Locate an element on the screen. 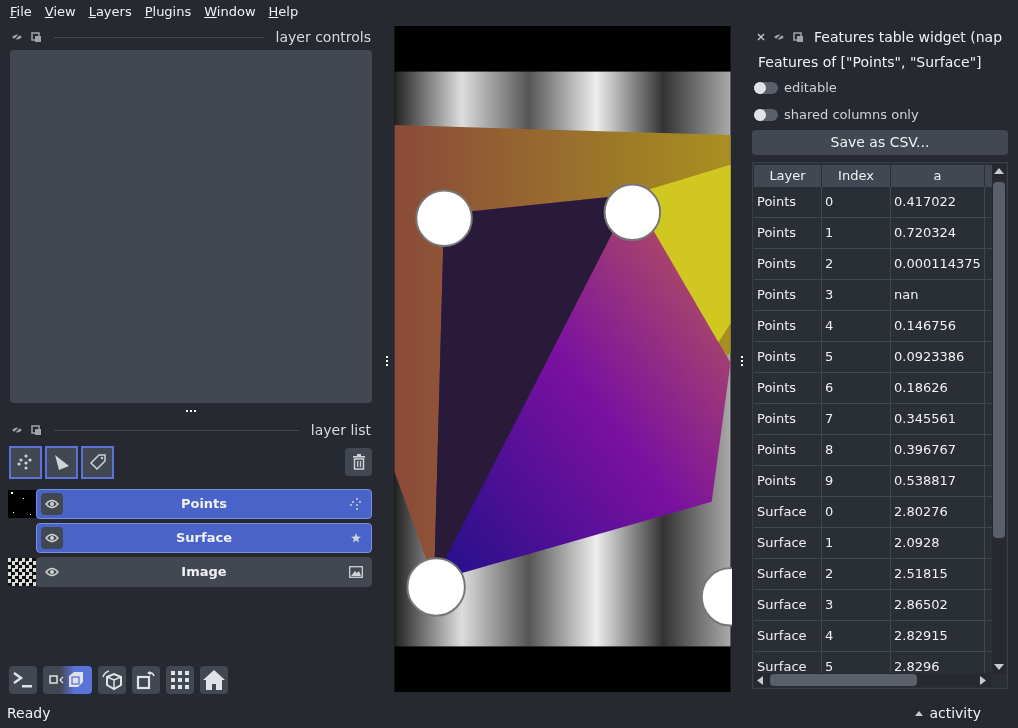 The image size is (1018, 728). grid-icon is located at coordinates (180, 680).